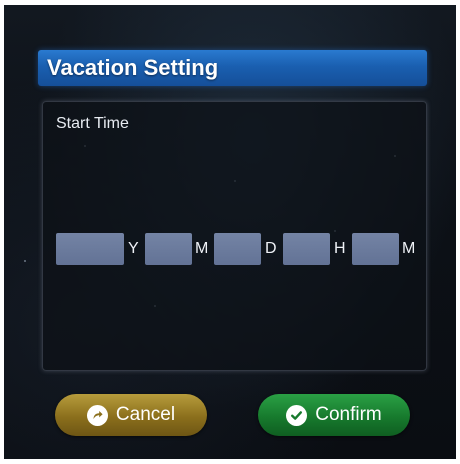 Image resolution: width=460 pixels, height=464 pixels. I want to click on cancel-button-label: Cancel, so click(145, 414).